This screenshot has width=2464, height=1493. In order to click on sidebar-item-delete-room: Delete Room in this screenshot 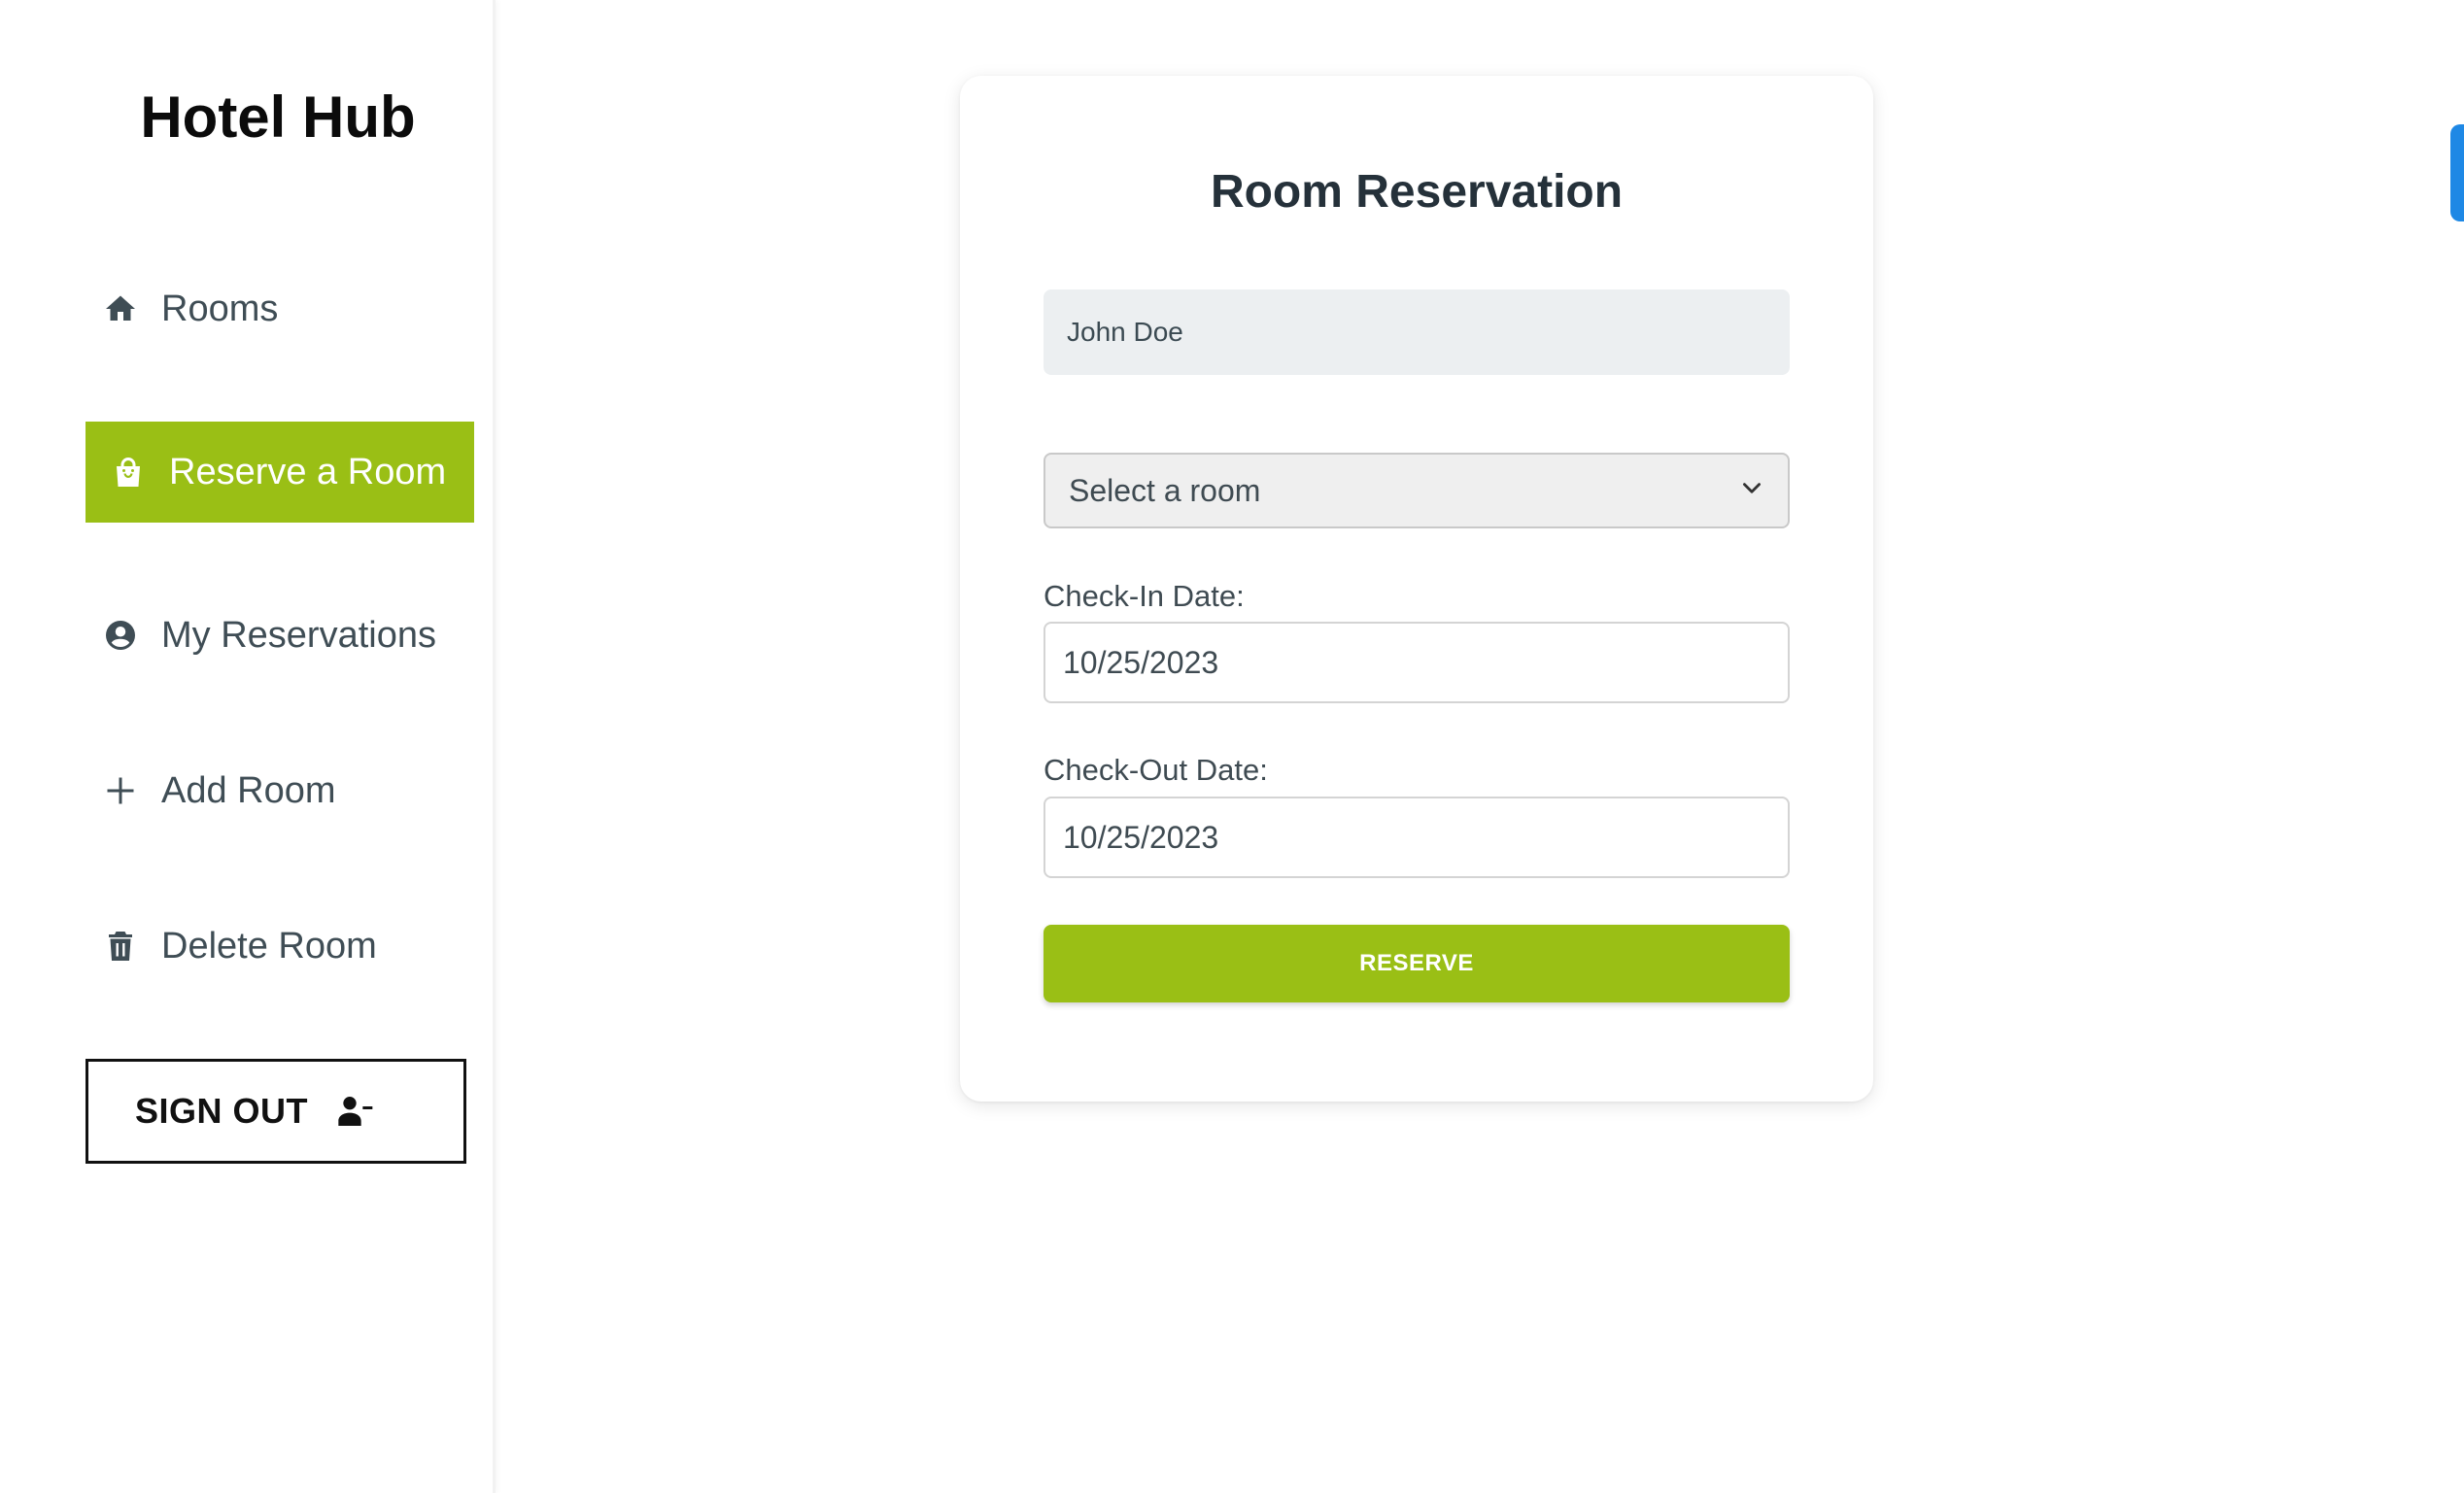, I will do `click(280, 946)`.